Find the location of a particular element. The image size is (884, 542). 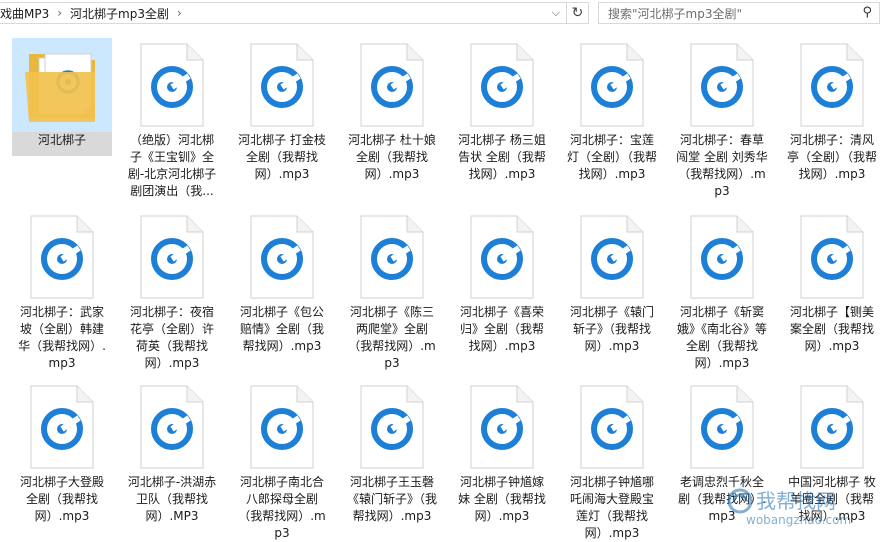

file-name: 河北梆子《包公赔情》全剧（我帮找网）.mp3 is located at coordinates (281, 329).